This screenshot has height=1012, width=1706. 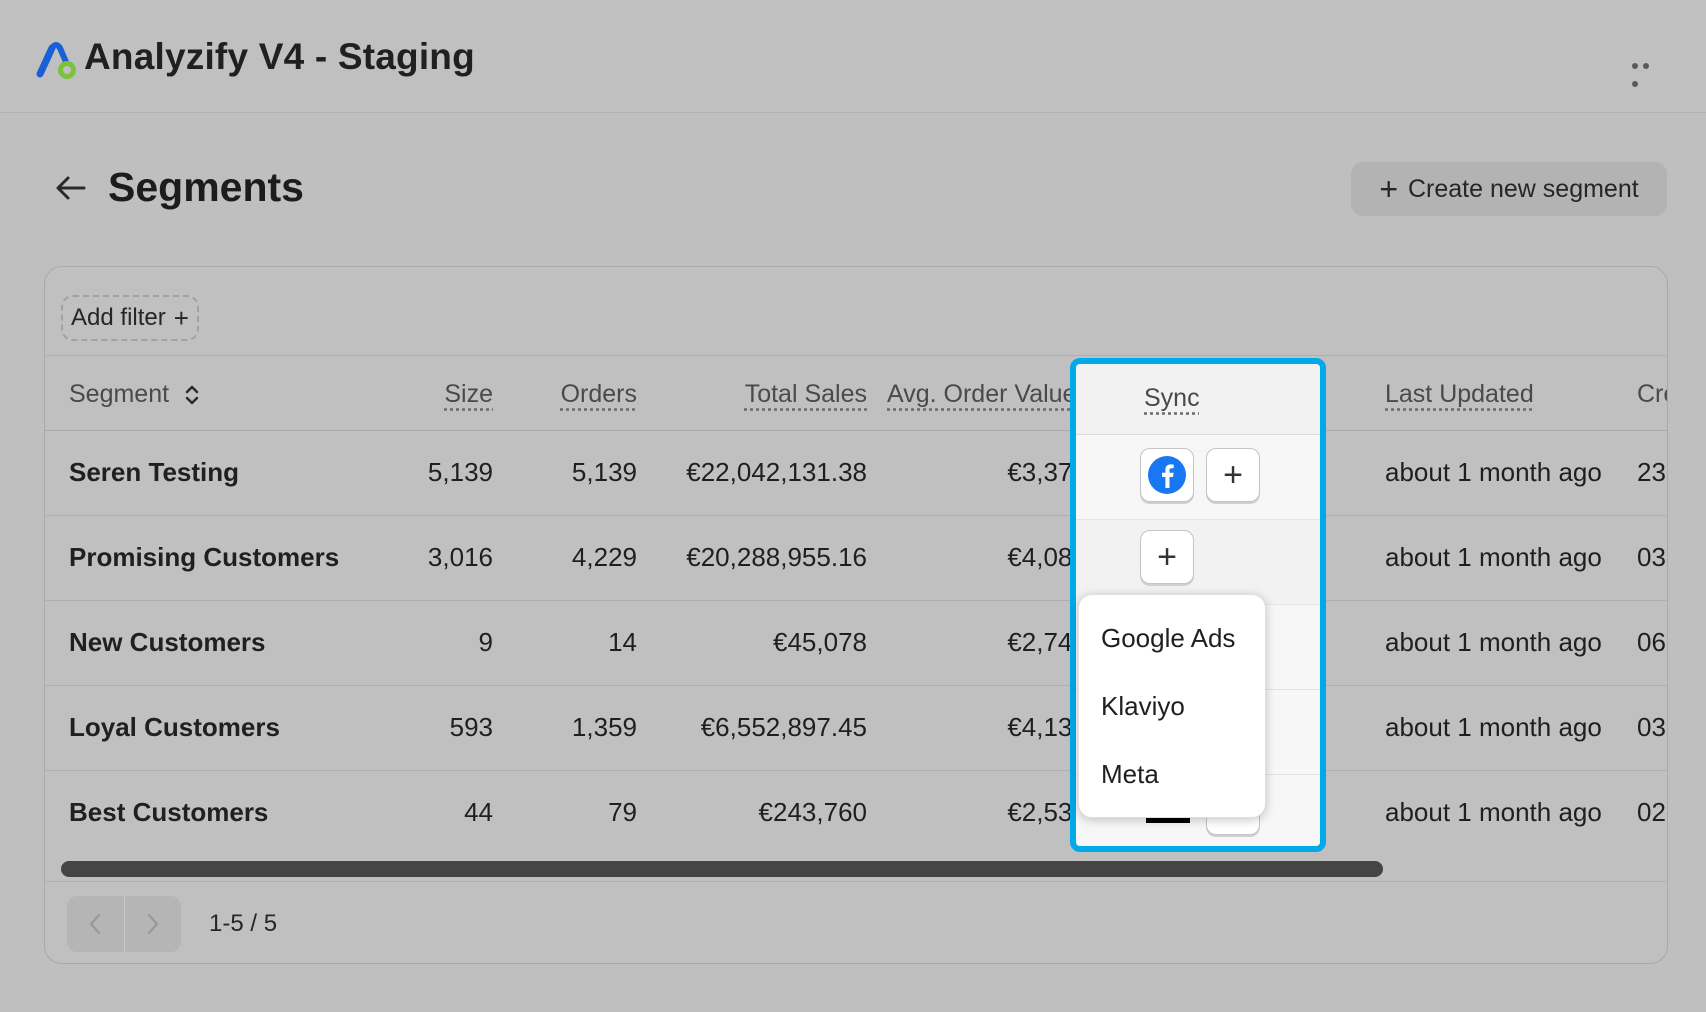 I want to click on more-horizontal-icon, so click(x=1648, y=71).